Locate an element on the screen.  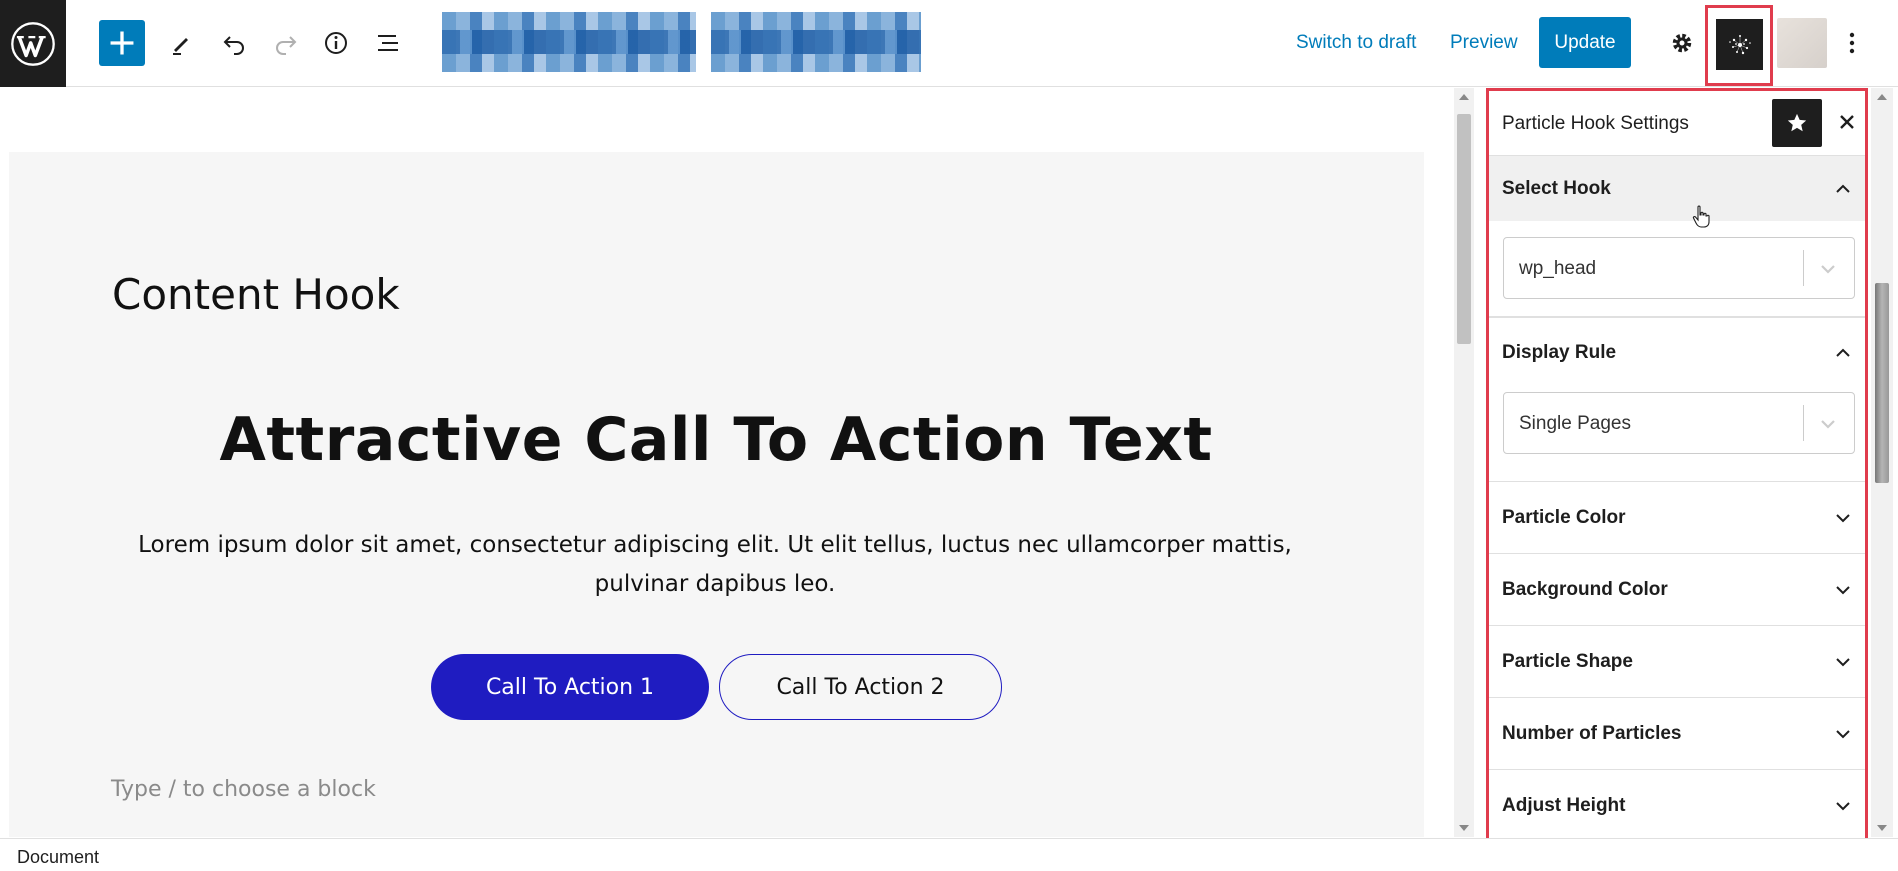
panel-label: Select Hook is located at coordinates (1556, 188).